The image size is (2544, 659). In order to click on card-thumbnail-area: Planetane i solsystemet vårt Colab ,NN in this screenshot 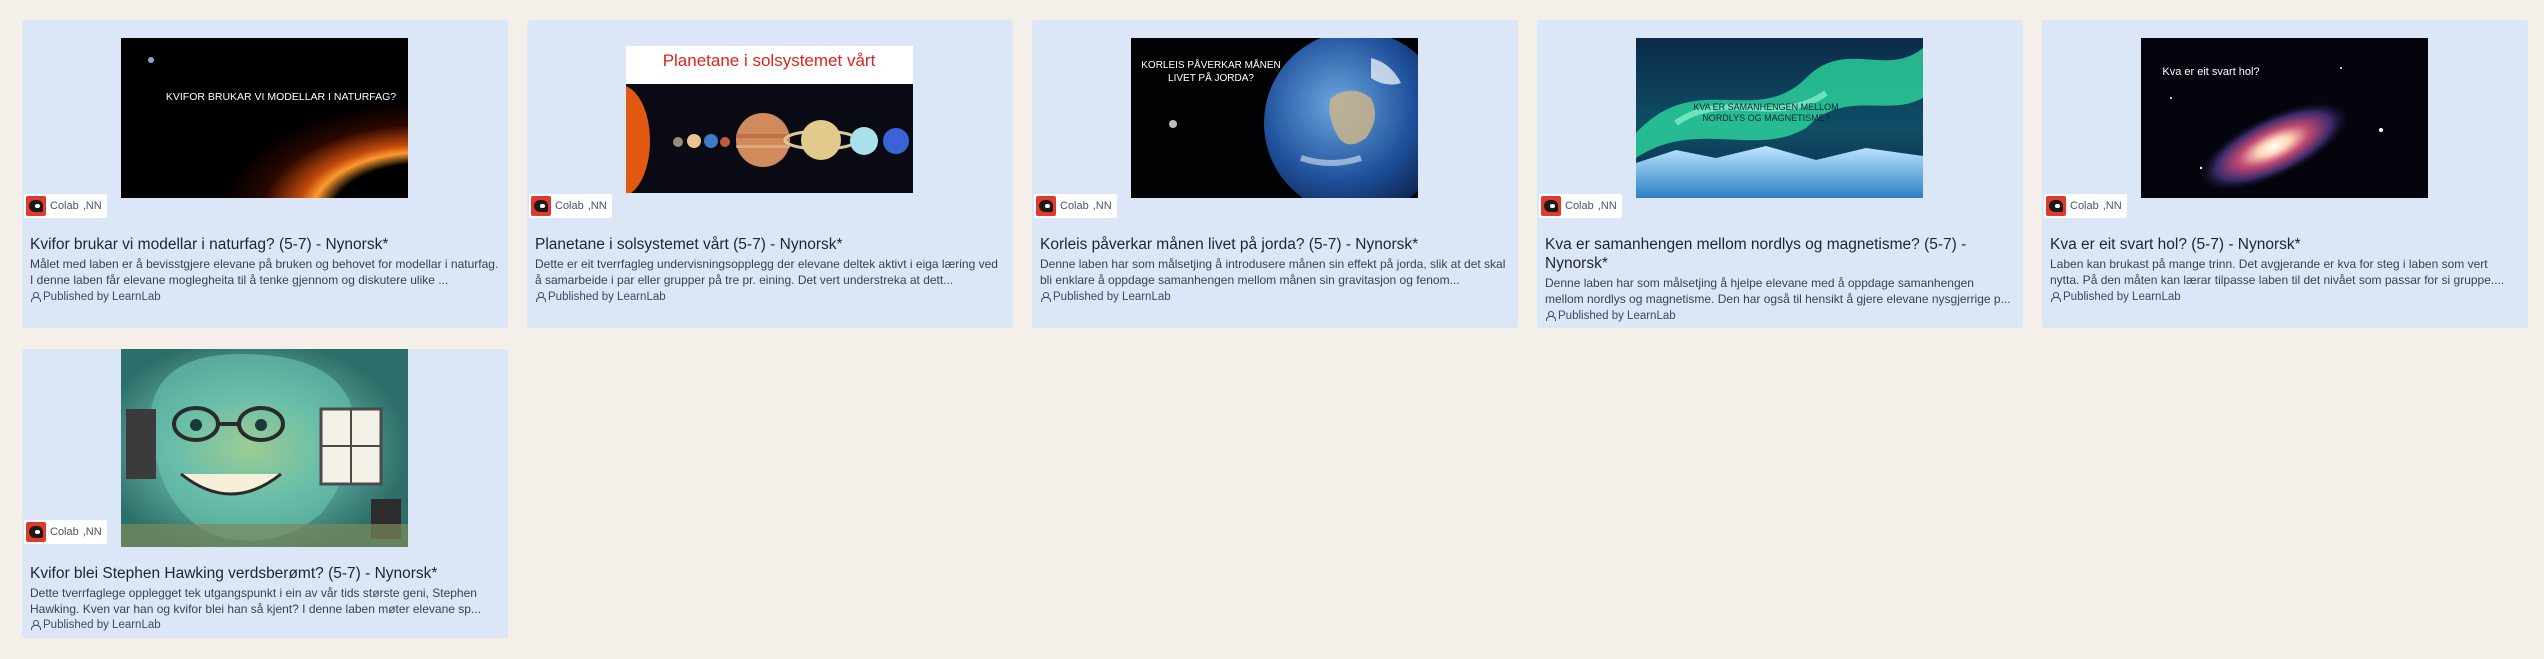, I will do `click(770, 119)`.